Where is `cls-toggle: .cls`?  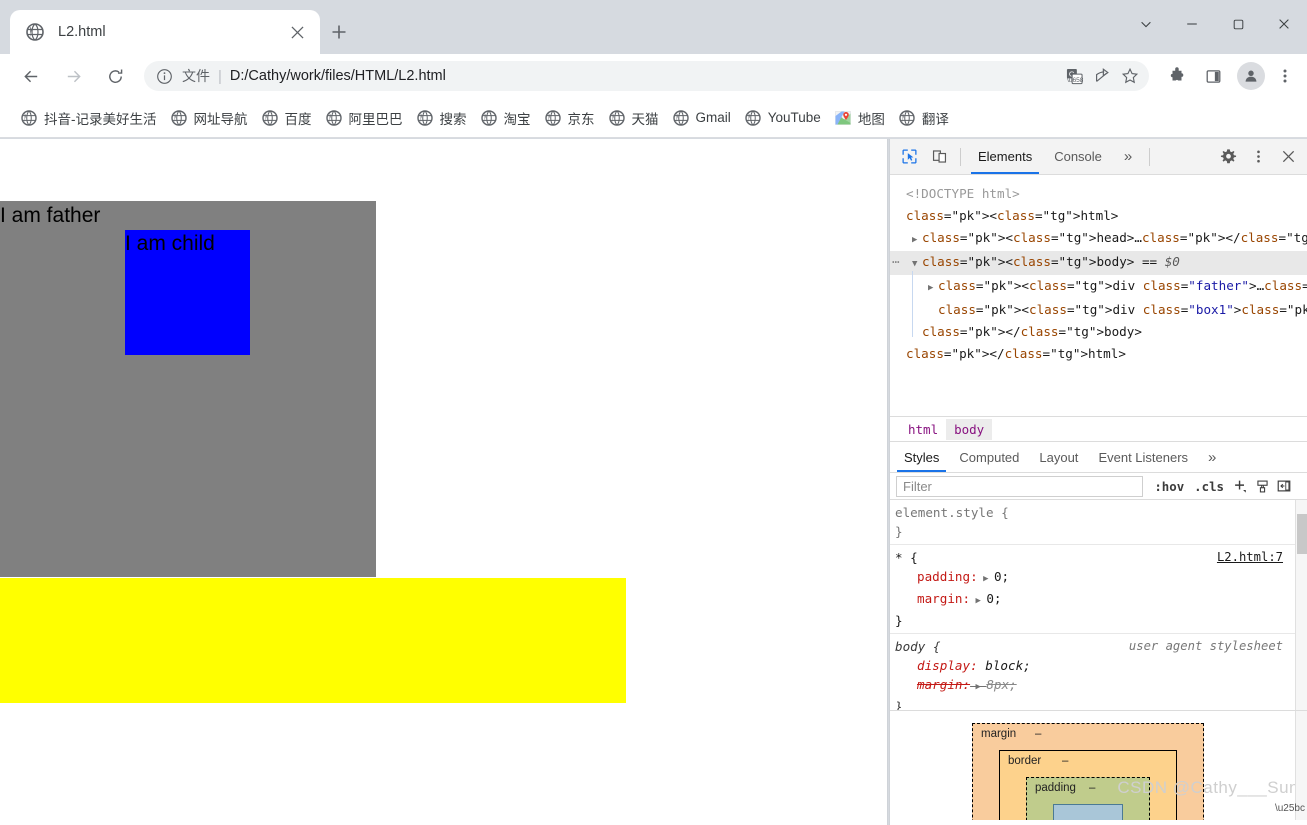 cls-toggle: .cls is located at coordinates (1209, 486).